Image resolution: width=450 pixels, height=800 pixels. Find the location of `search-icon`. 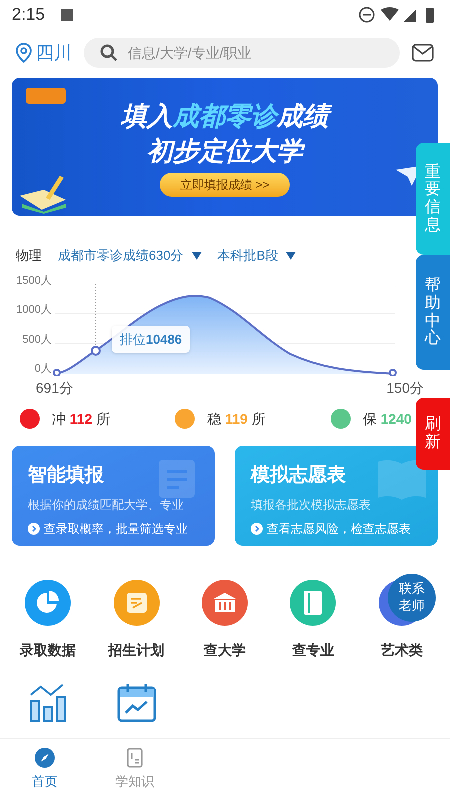

search-icon is located at coordinates (109, 53).